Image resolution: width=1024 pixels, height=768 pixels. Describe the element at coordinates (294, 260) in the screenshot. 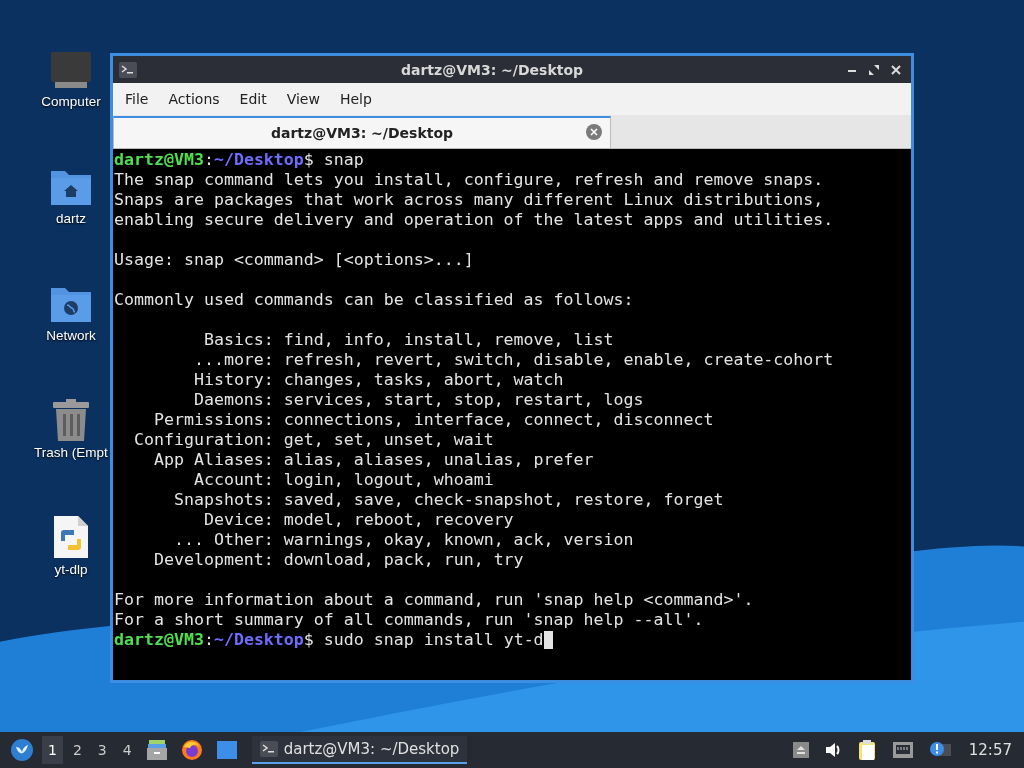

I see `output-line: Usage: snap <command> [<options>...]` at that location.